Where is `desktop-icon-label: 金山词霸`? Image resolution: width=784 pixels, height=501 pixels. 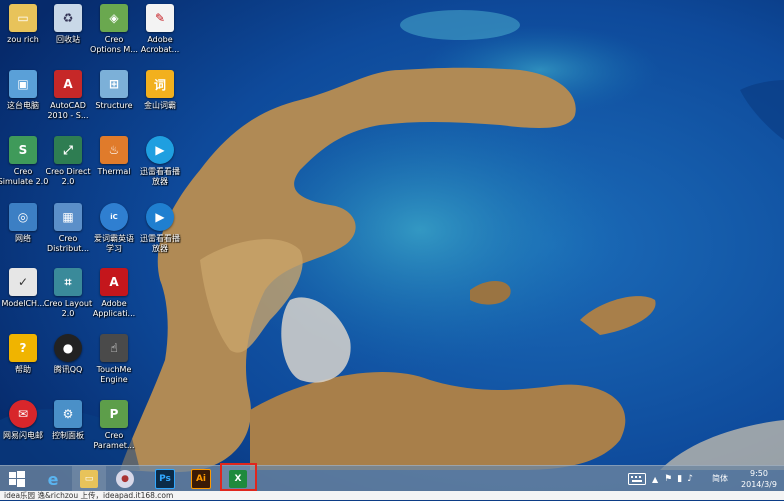 desktop-icon-label: 金山词霸 is located at coordinates (160, 105).